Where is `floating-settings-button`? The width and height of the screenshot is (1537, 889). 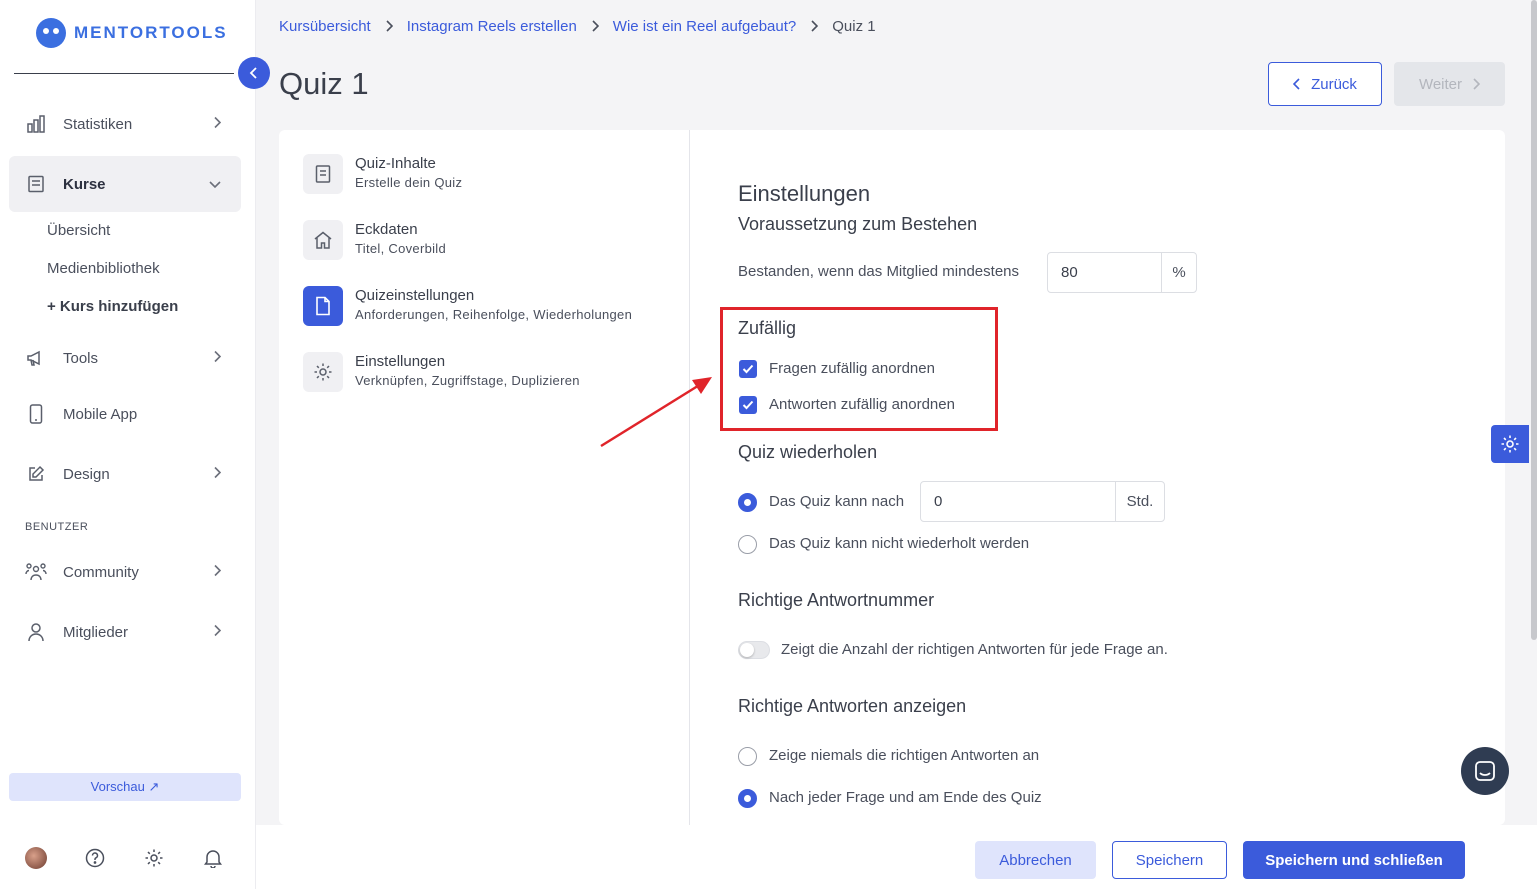
floating-settings-button is located at coordinates (1510, 444).